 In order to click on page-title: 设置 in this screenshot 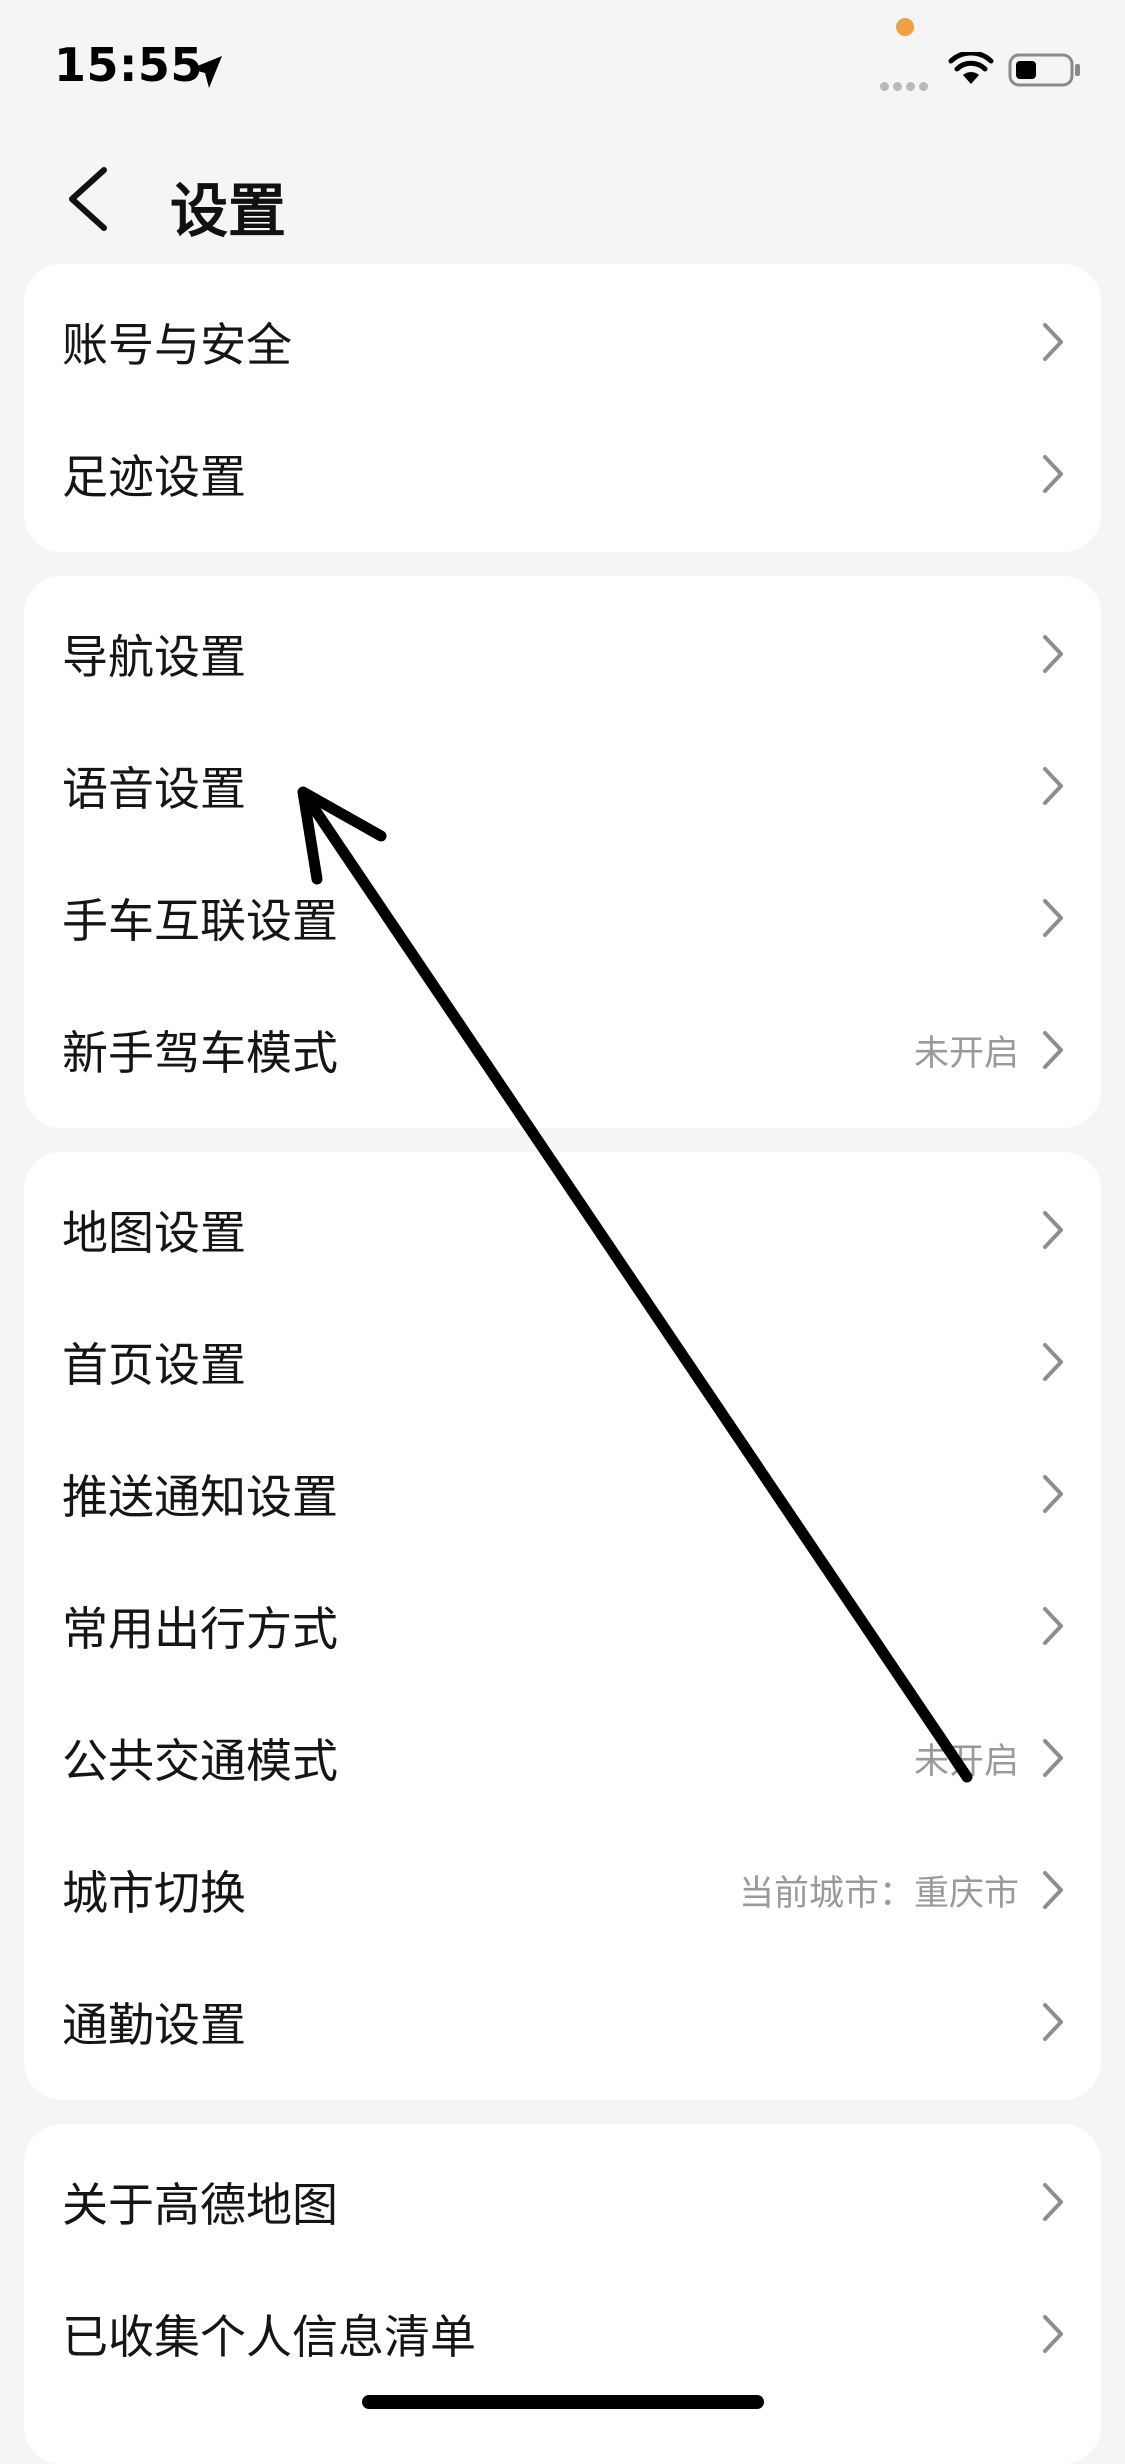, I will do `click(228, 211)`.